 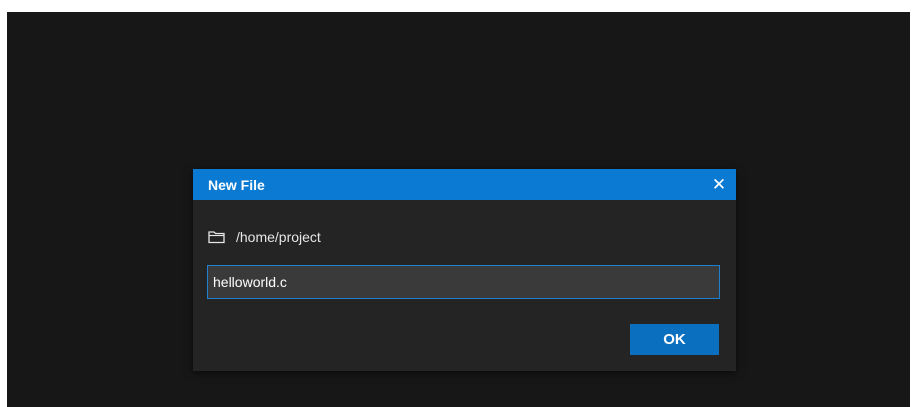 I want to click on close-button: ✕, so click(x=719, y=184).